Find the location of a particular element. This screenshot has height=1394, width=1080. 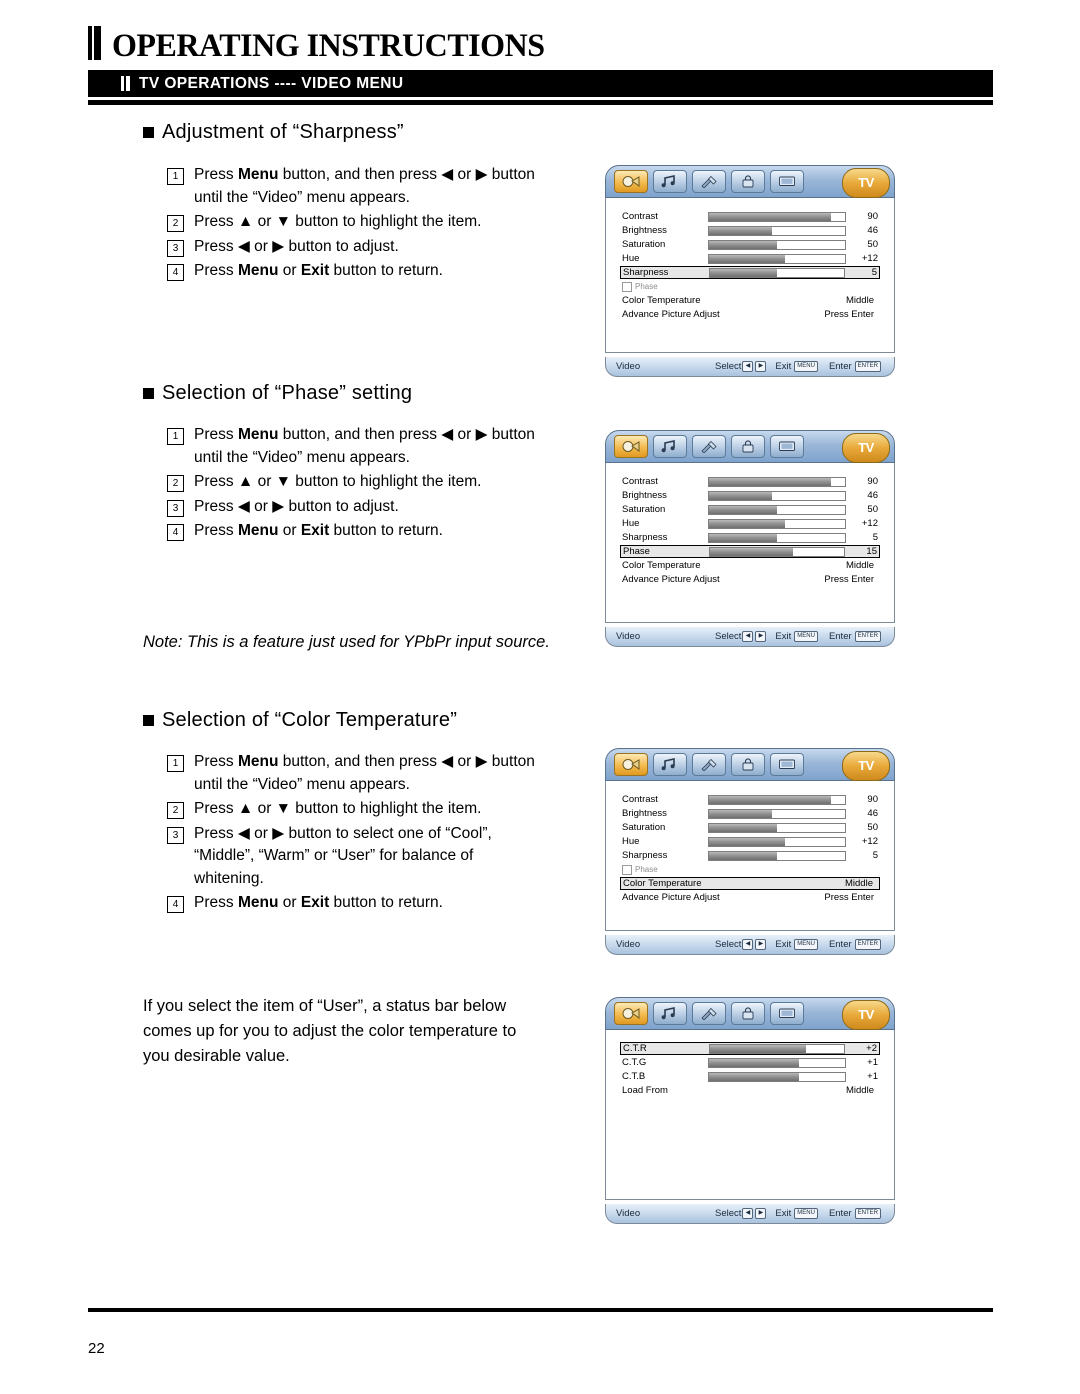

audio-icon is located at coordinates (670, 764).